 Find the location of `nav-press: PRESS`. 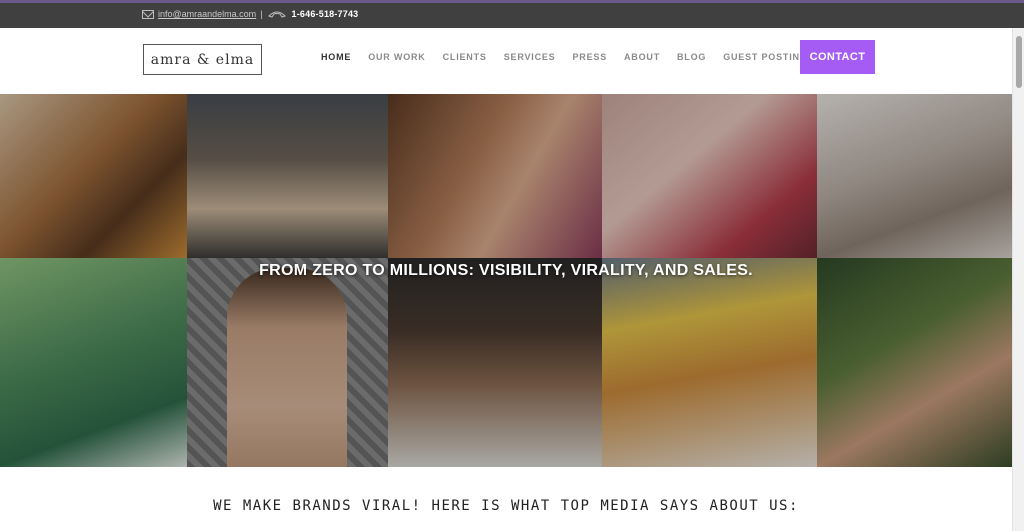

nav-press: PRESS is located at coordinates (589, 57).